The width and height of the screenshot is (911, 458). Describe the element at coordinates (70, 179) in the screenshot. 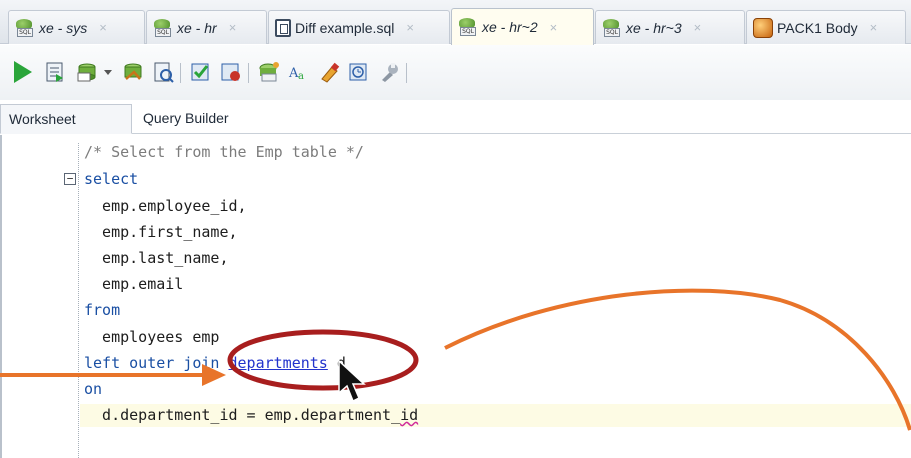

I see `fold-collapse-icon: −` at that location.